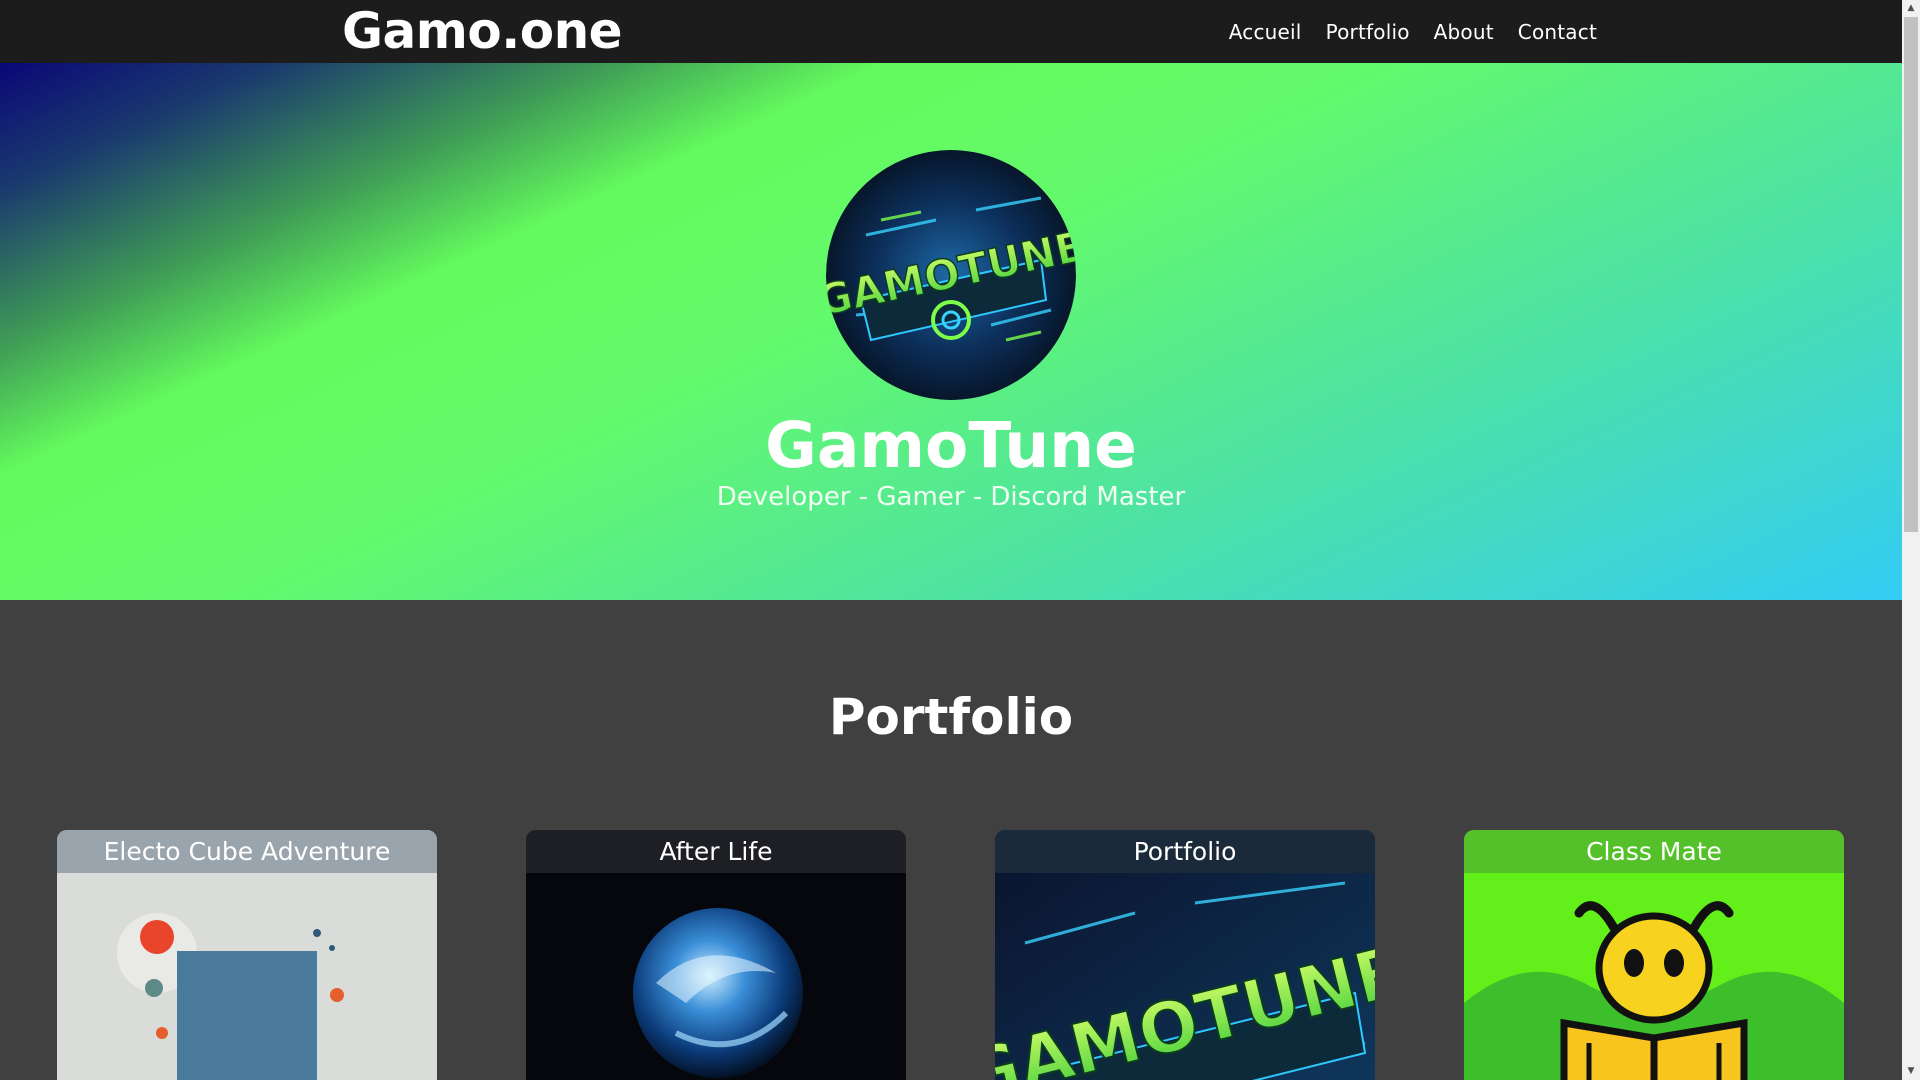 The width and height of the screenshot is (1920, 1080). Describe the element at coordinates (1265, 32) in the screenshot. I see `nav-link-accueil: Accueil` at that location.